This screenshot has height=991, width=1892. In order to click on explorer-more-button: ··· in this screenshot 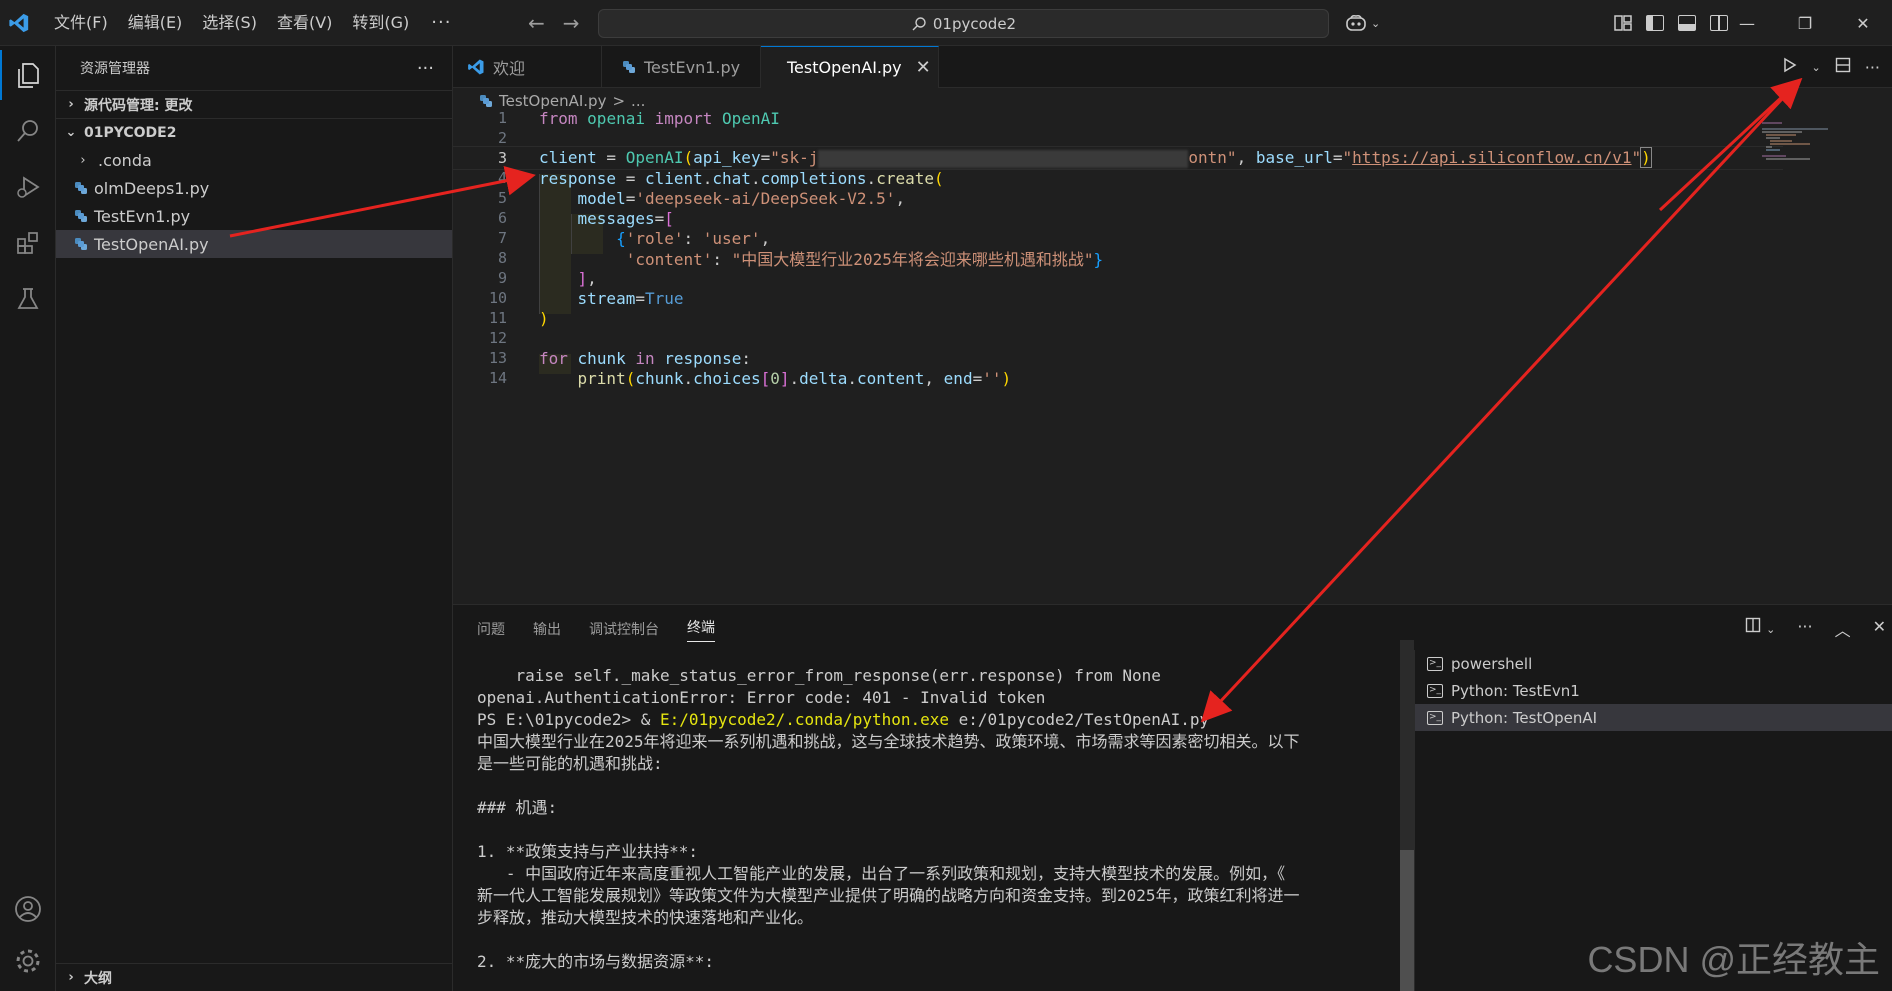, I will do `click(425, 68)`.